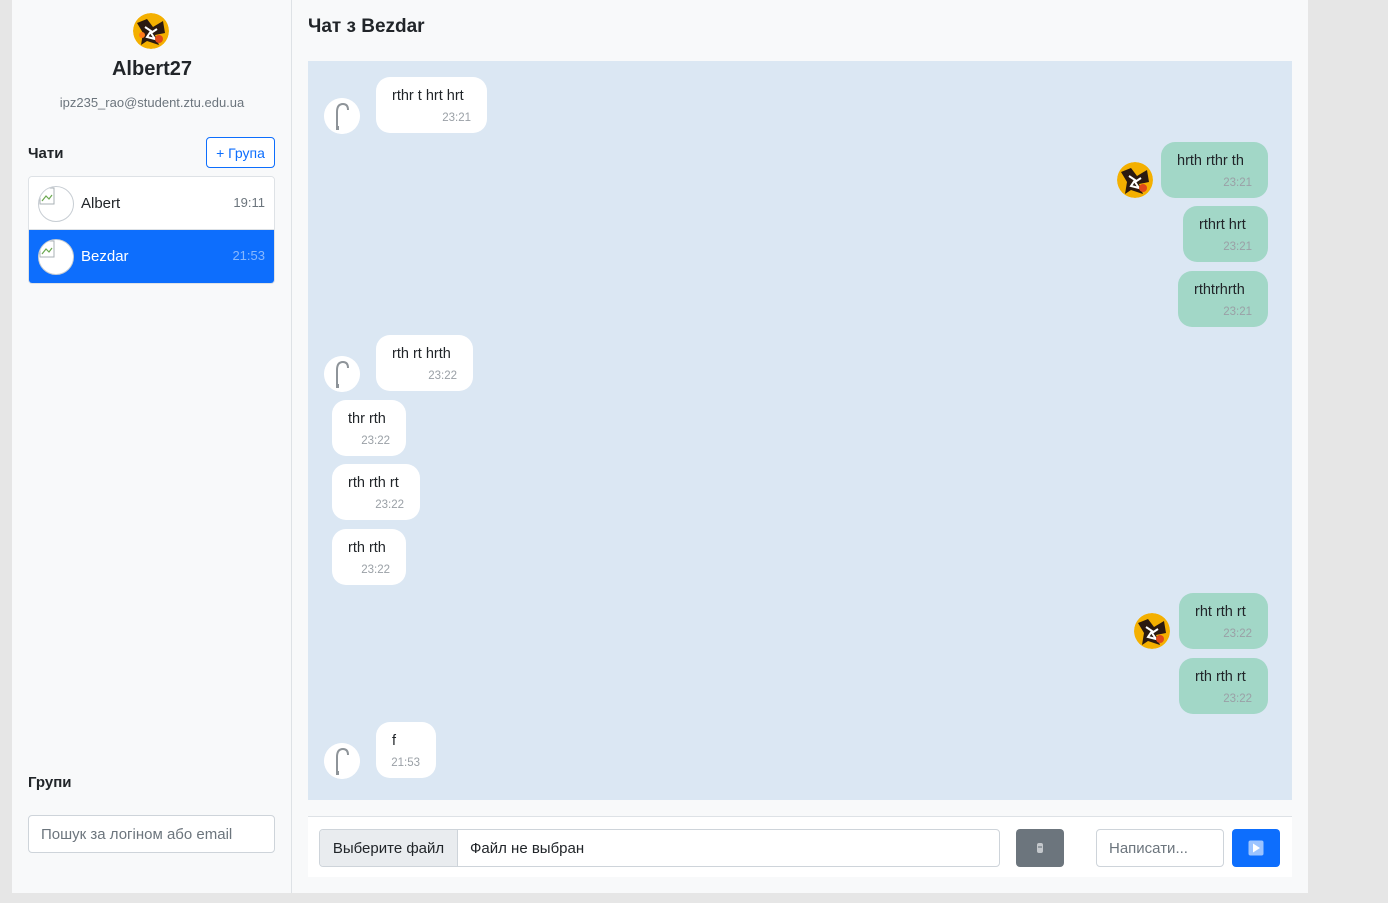 This screenshot has width=1388, height=903. I want to click on message-text: rht rth rt, so click(1220, 612).